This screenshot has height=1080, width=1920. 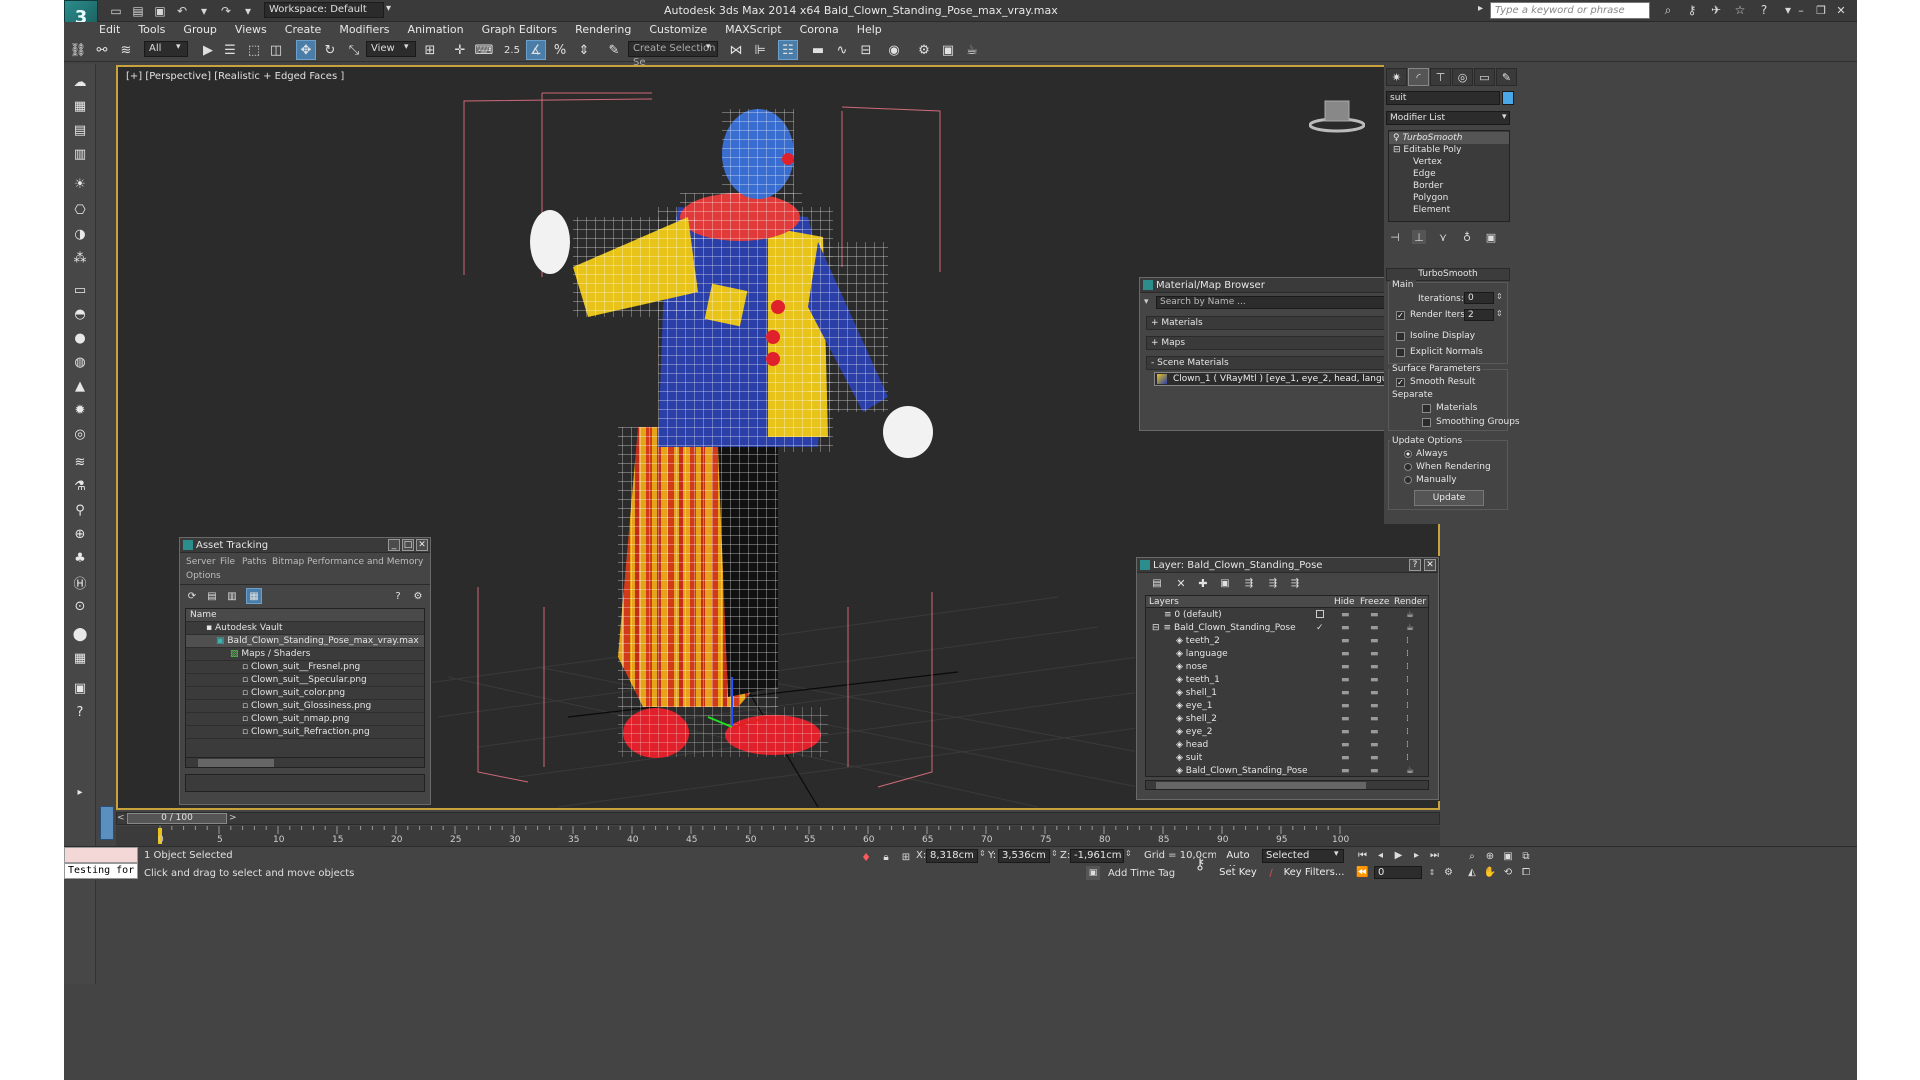 What do you see at coordinates (1146, 302) in the screenshot?
I see `browser-options-chevron-icon: ▾` at bounding box center [1146, 302].